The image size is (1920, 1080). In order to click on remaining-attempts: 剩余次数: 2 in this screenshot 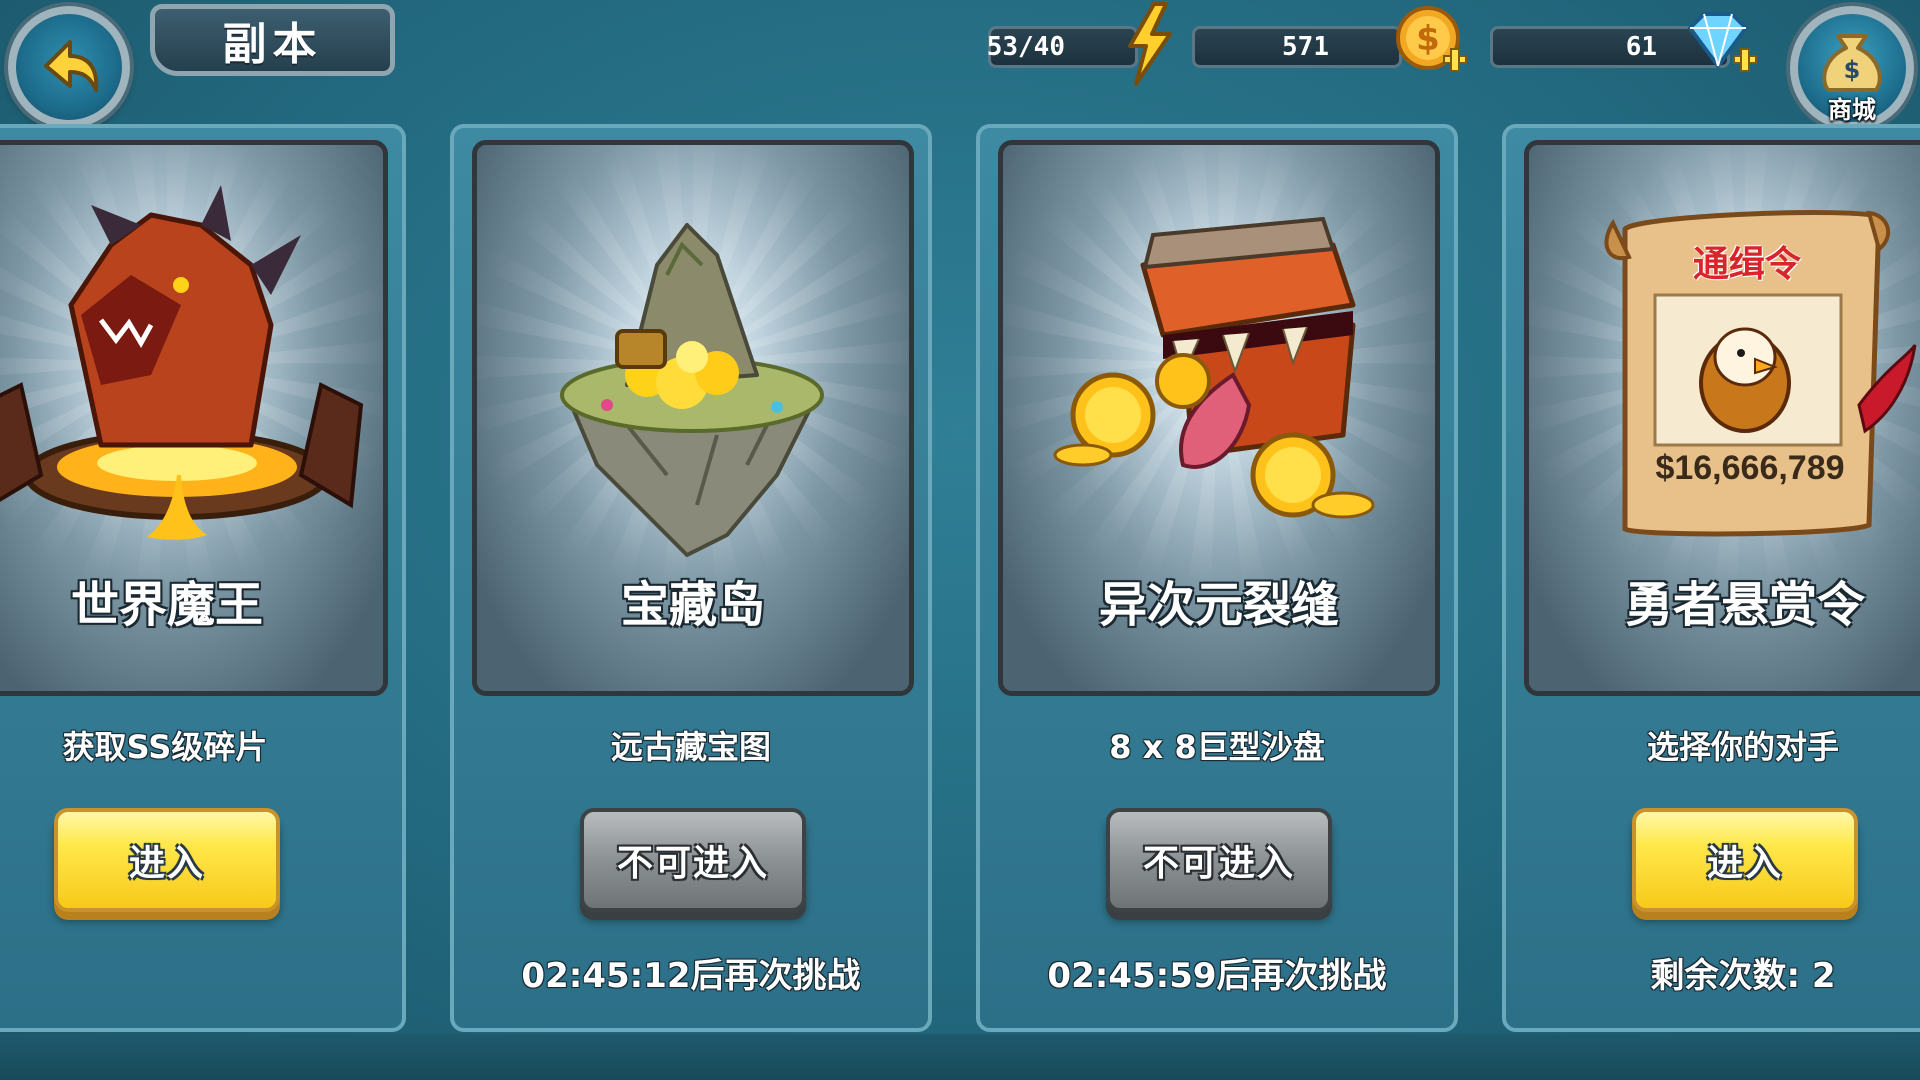, I will do `click(1743, 976)`.